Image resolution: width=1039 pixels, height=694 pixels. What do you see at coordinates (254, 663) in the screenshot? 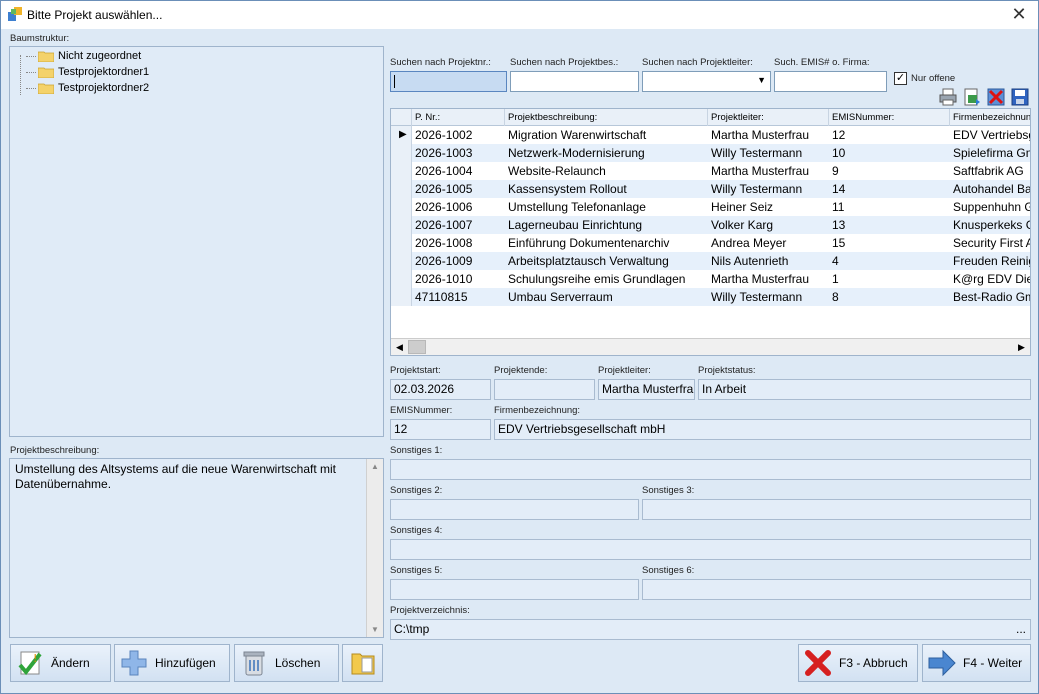
I see `trash-icon` at bounding box center [254, 663].